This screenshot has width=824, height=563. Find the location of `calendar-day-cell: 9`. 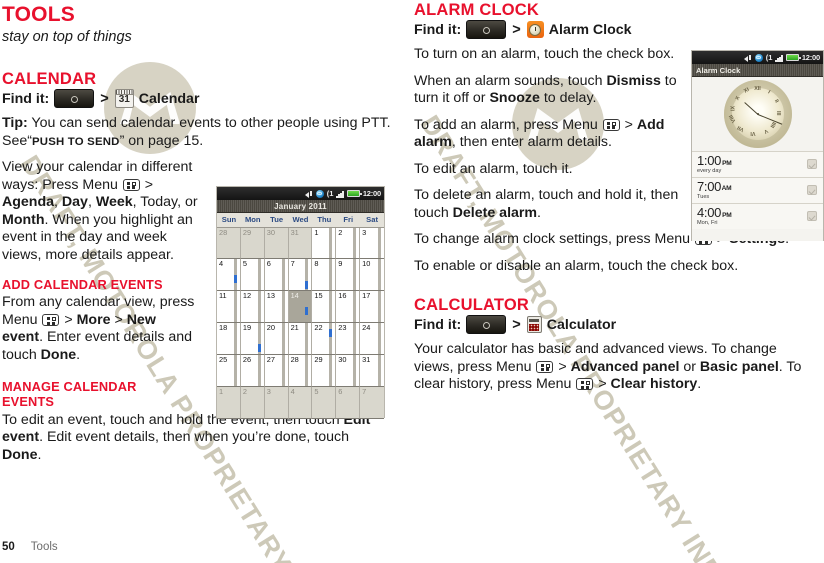

calendar-day-cell: 9 is located at coordinates (348, 275).